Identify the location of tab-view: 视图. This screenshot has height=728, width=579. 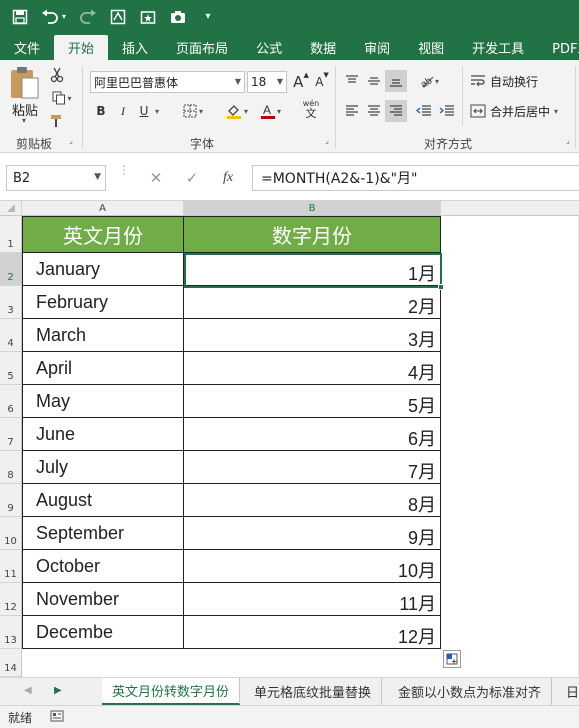
(431, 47).